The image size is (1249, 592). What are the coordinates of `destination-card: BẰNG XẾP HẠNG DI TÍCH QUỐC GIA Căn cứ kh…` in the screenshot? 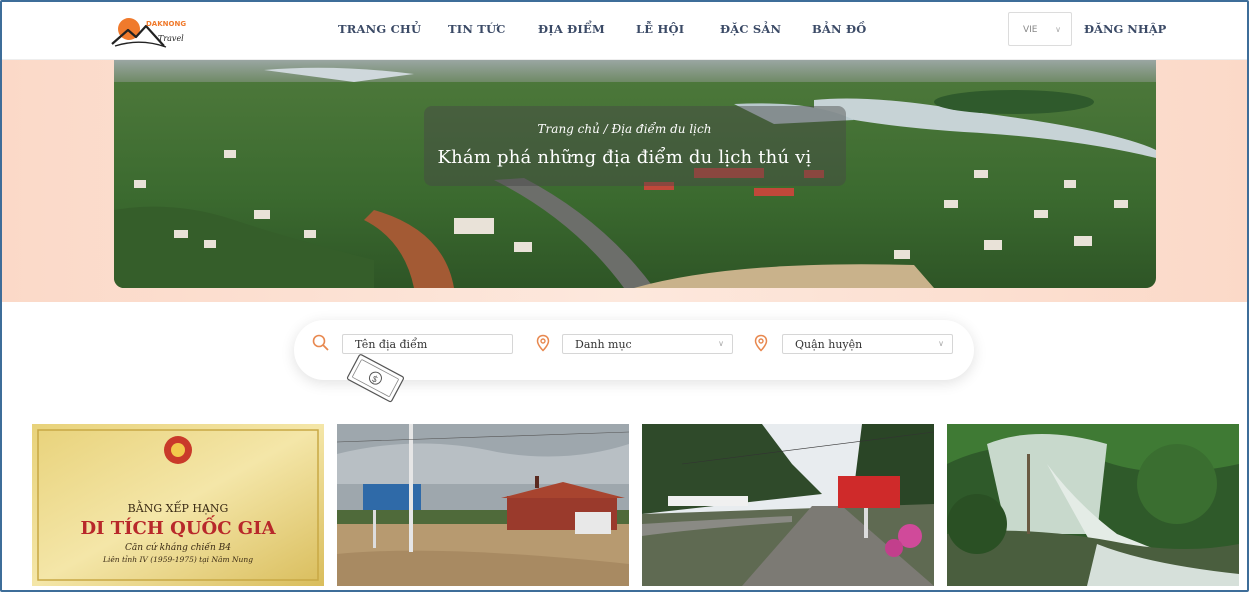 It's located at (178, 505).